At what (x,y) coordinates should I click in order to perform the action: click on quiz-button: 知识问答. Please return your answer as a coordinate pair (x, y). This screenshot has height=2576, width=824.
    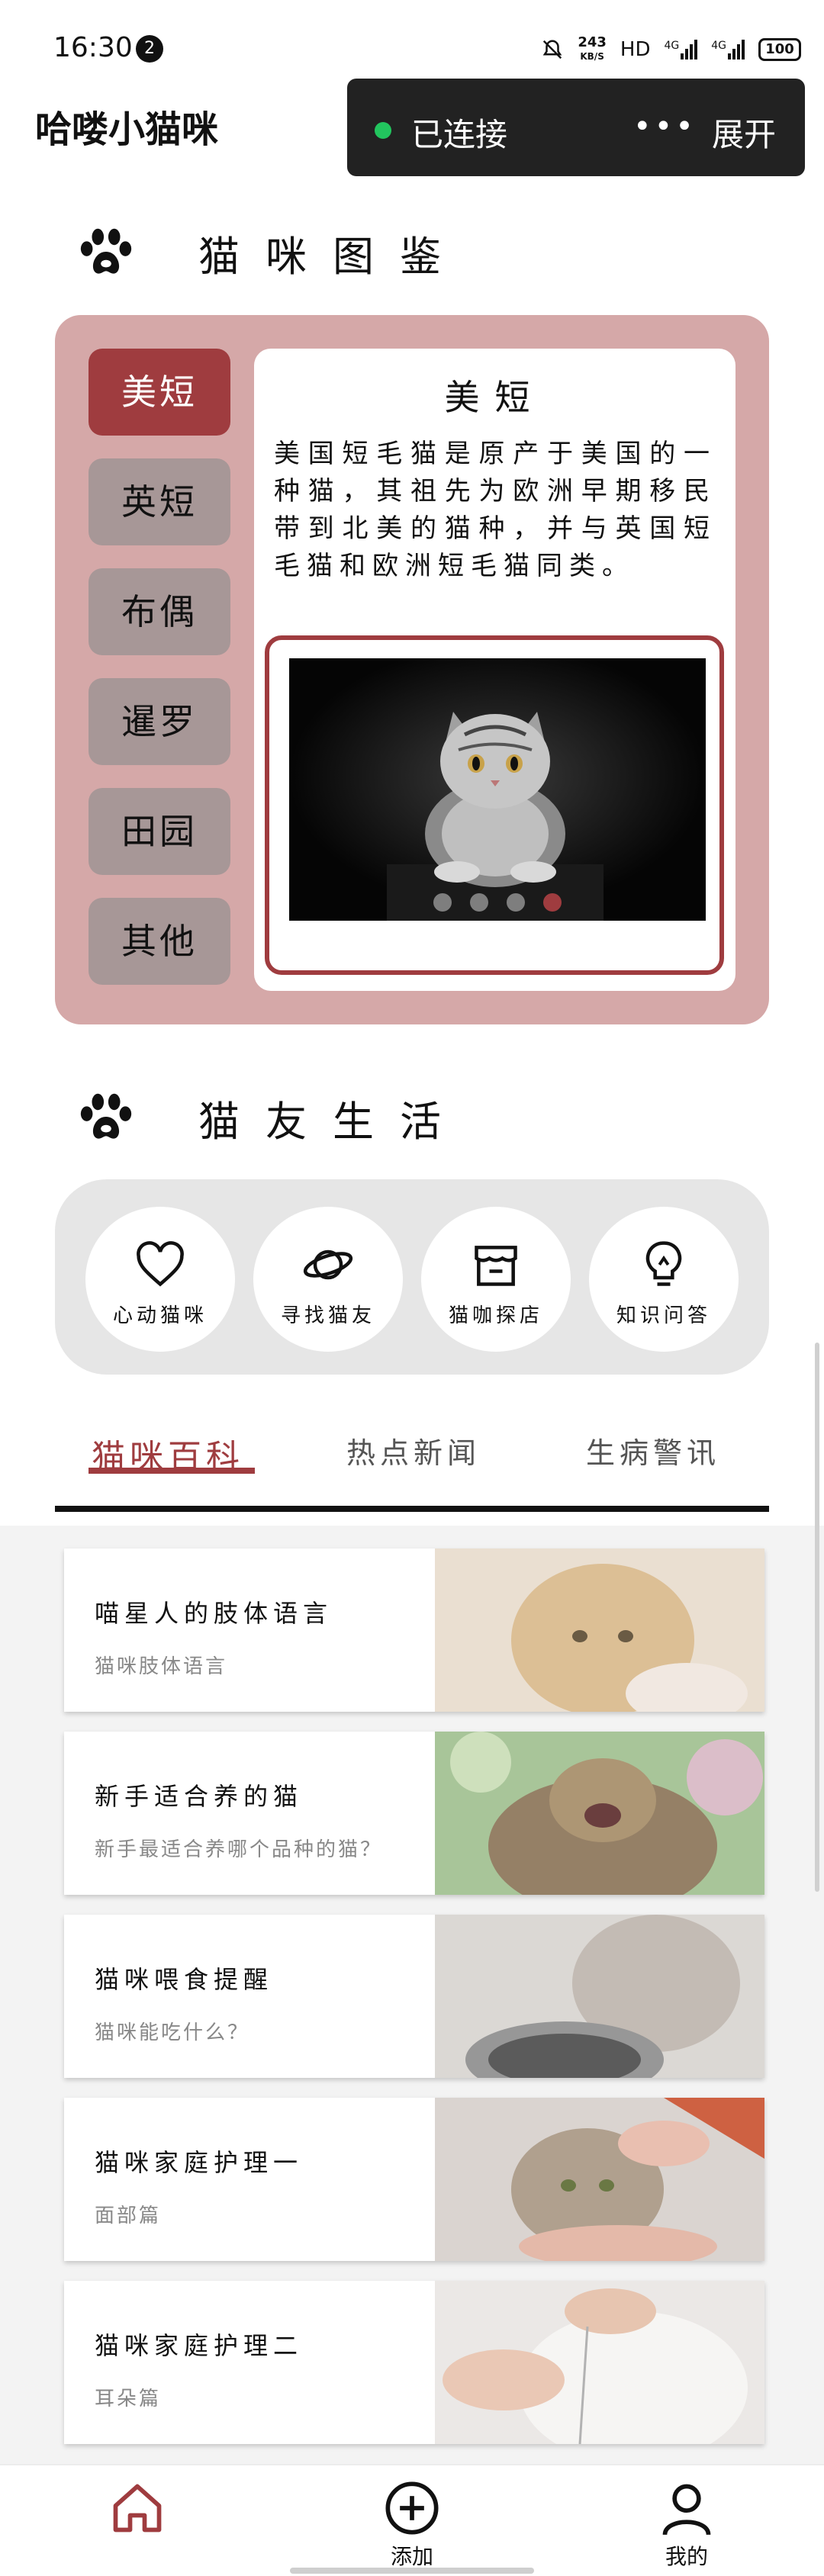
    Looking at the image, I should click on (664, 1279).